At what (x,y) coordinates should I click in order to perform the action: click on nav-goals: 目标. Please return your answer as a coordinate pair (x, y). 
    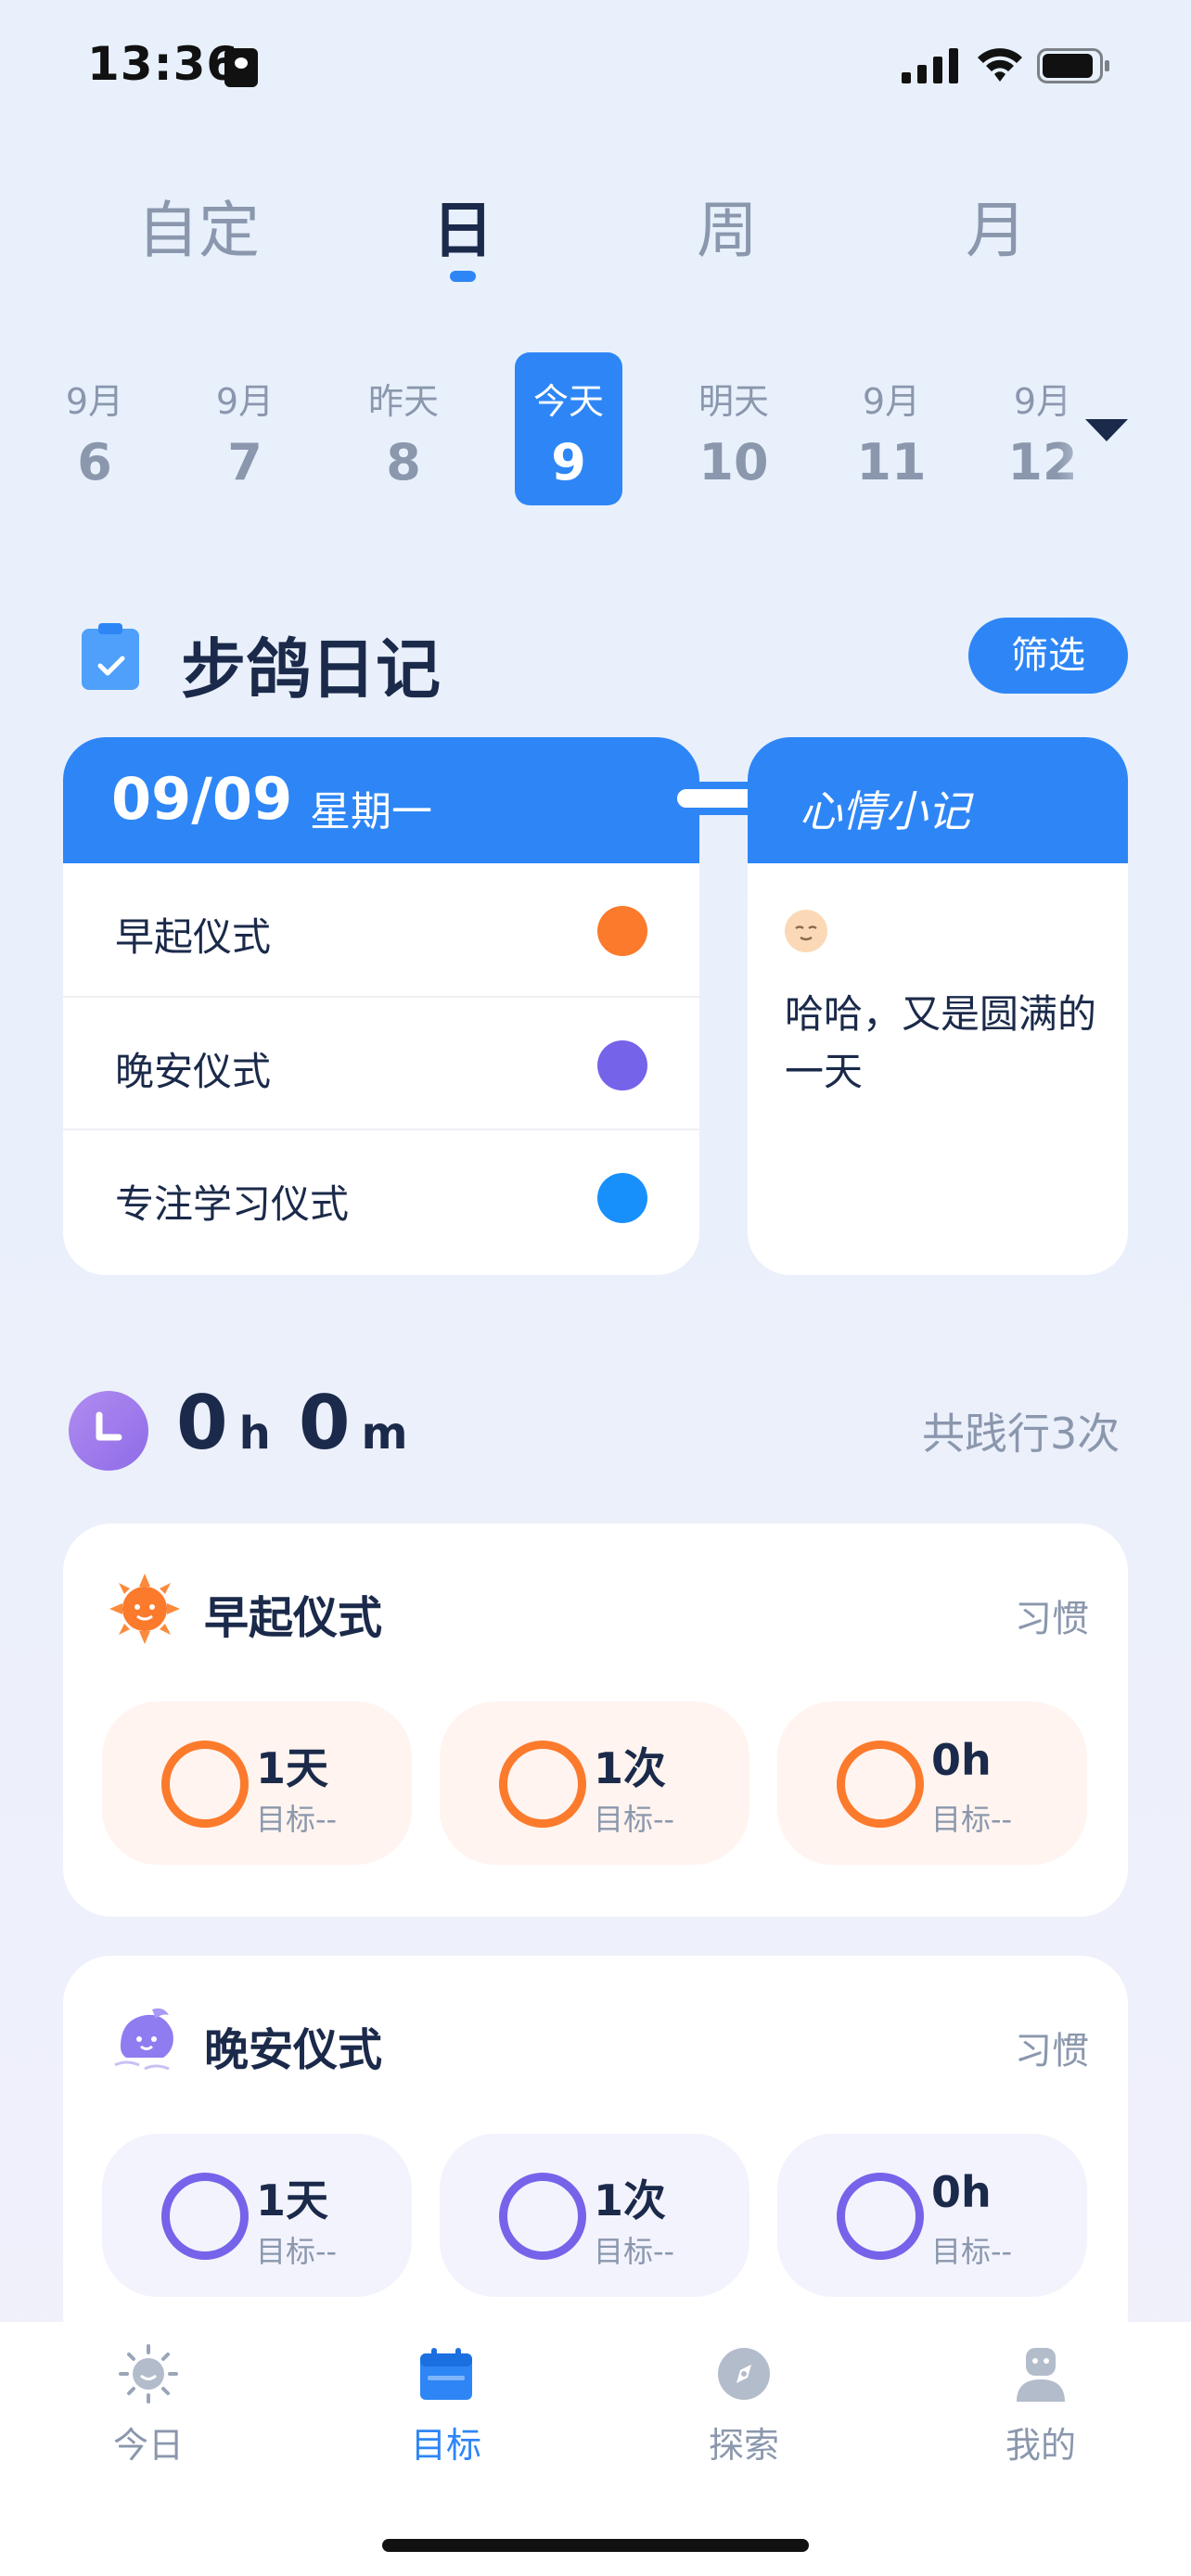
    Looking at the image, I should click on (446, 2406).